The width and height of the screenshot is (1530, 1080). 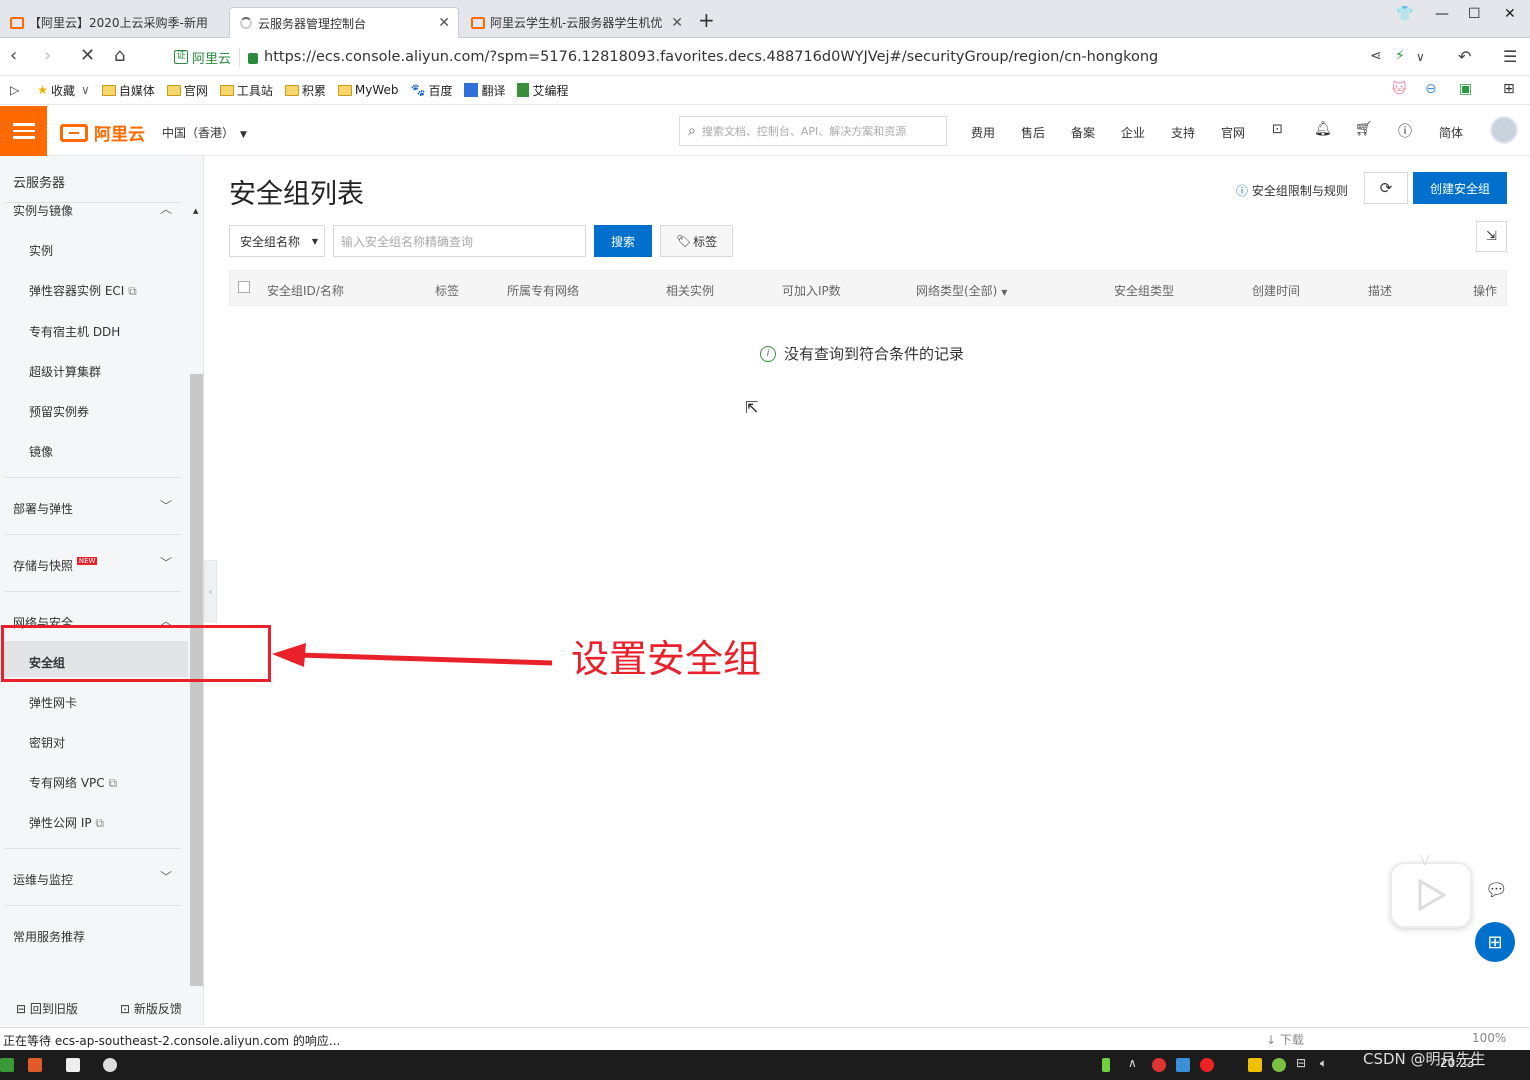 I want to click on file-app-icon, so click(x=73, y=1065).